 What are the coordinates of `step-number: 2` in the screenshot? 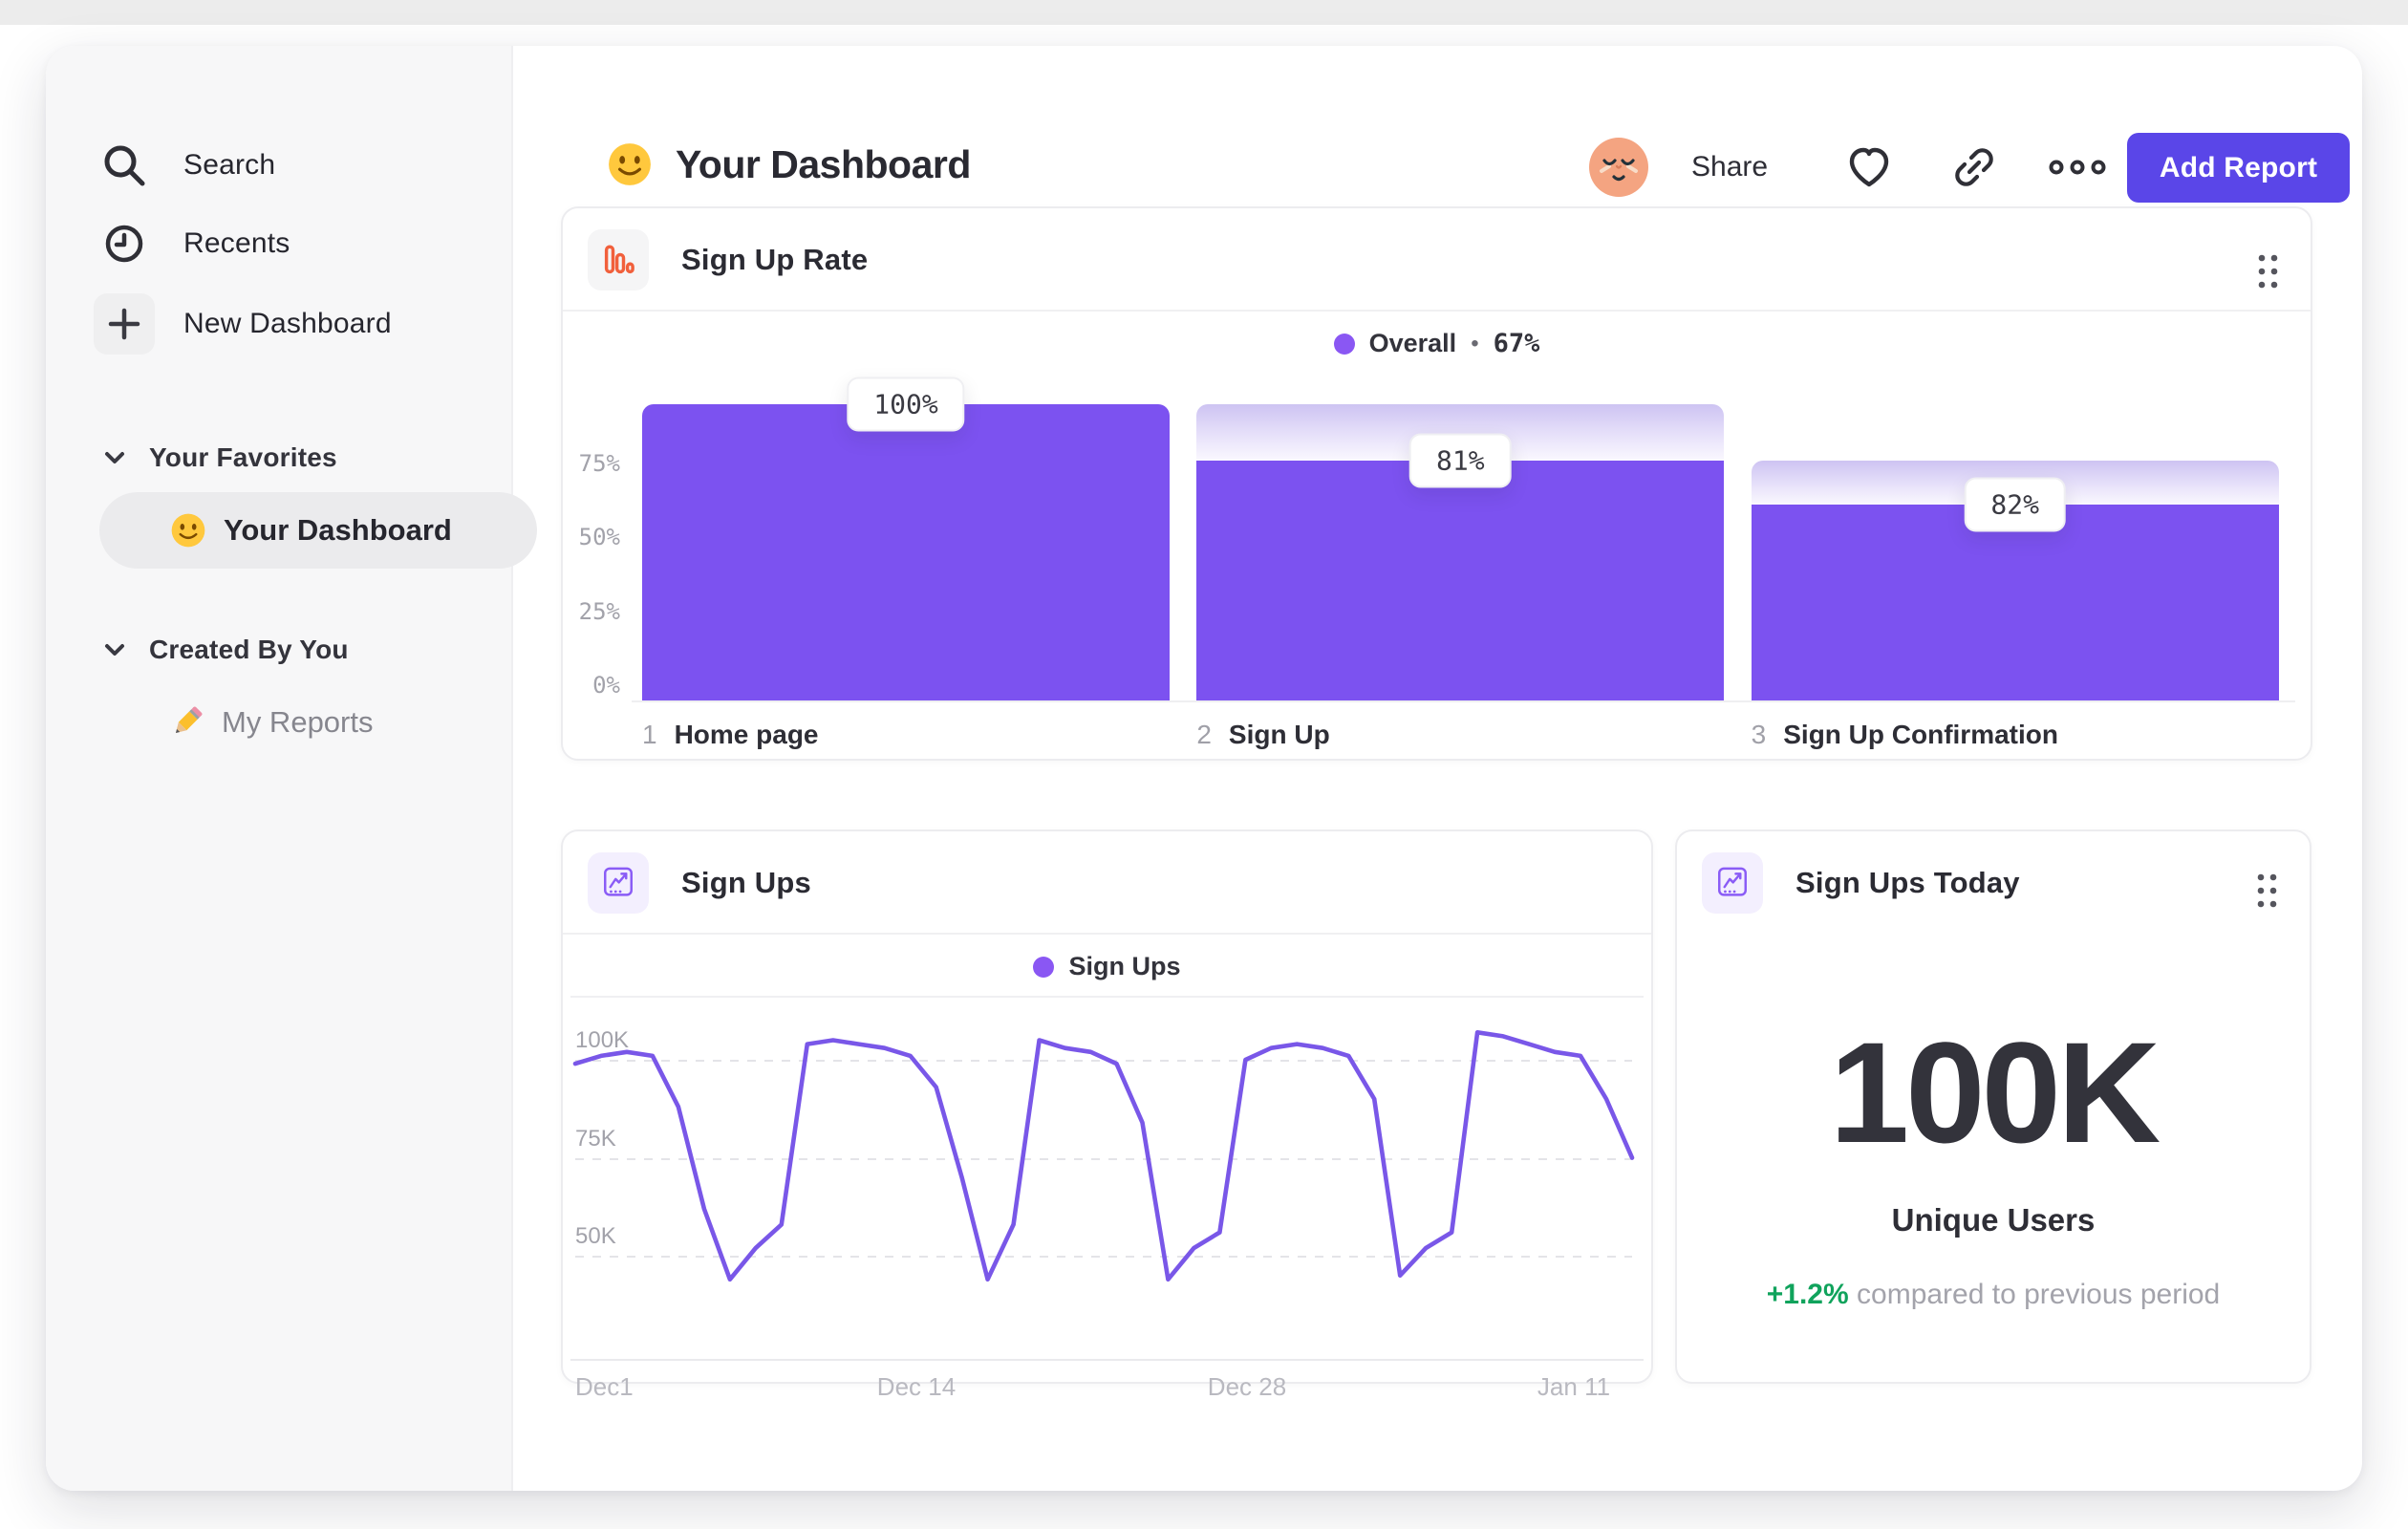 It's located at (1204, 734).